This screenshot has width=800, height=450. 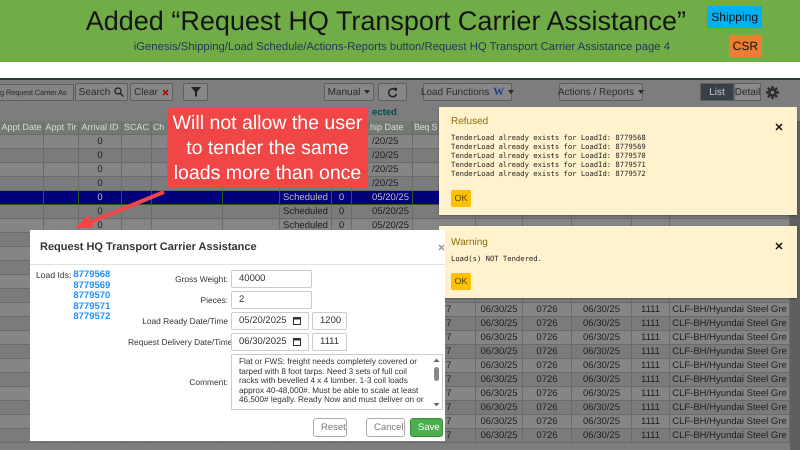 I want to click on alert-title: Warning, so click(x=469, y=242).